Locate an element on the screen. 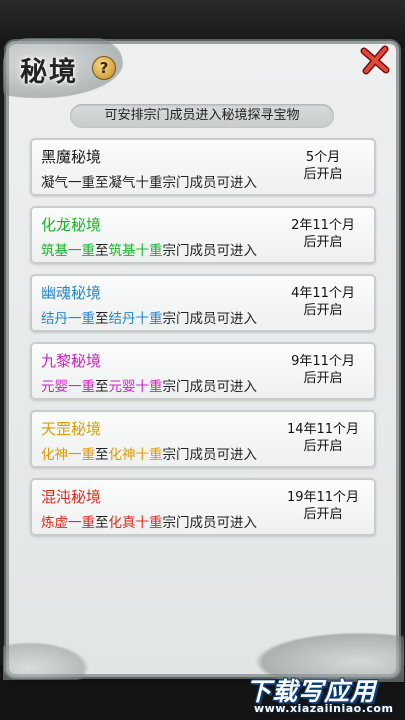 The image size is (405, 720). countdown-duration: 4年11个月 is located at coordinates (323, 293).